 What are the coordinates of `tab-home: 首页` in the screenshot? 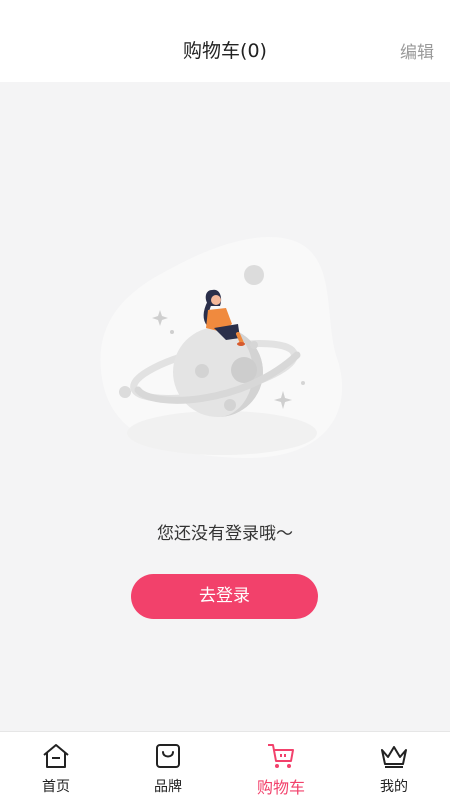 It's located at (56, 766).